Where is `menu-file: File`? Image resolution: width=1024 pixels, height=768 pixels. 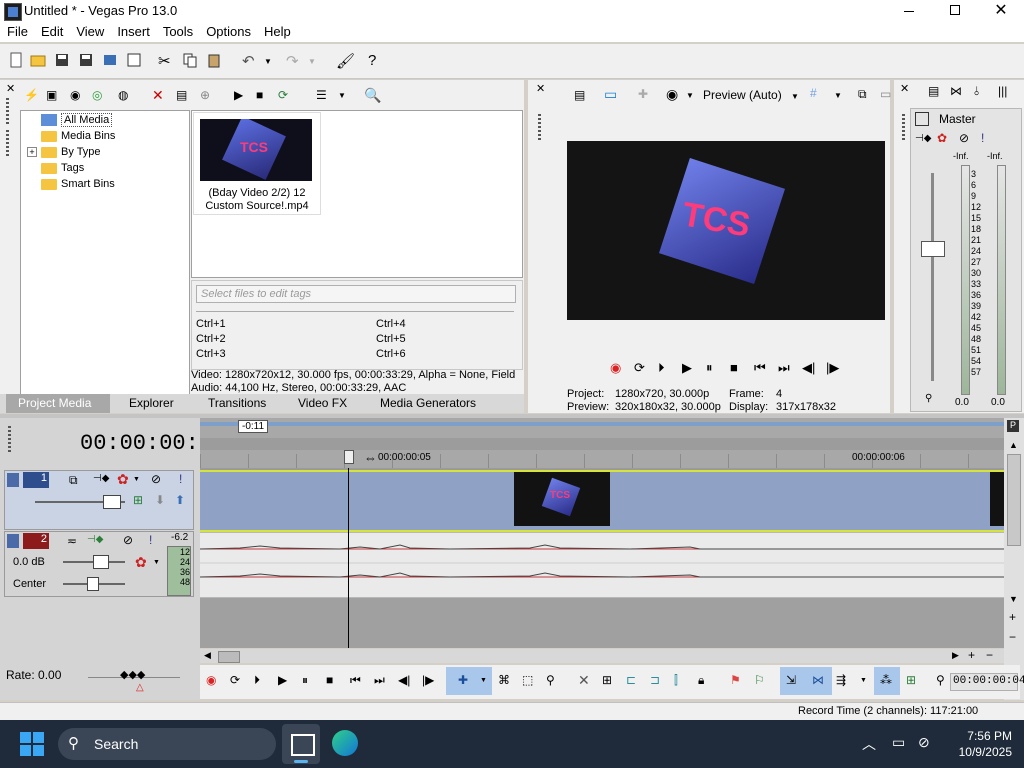 menu-file: File is located at coordinates (17, 30).